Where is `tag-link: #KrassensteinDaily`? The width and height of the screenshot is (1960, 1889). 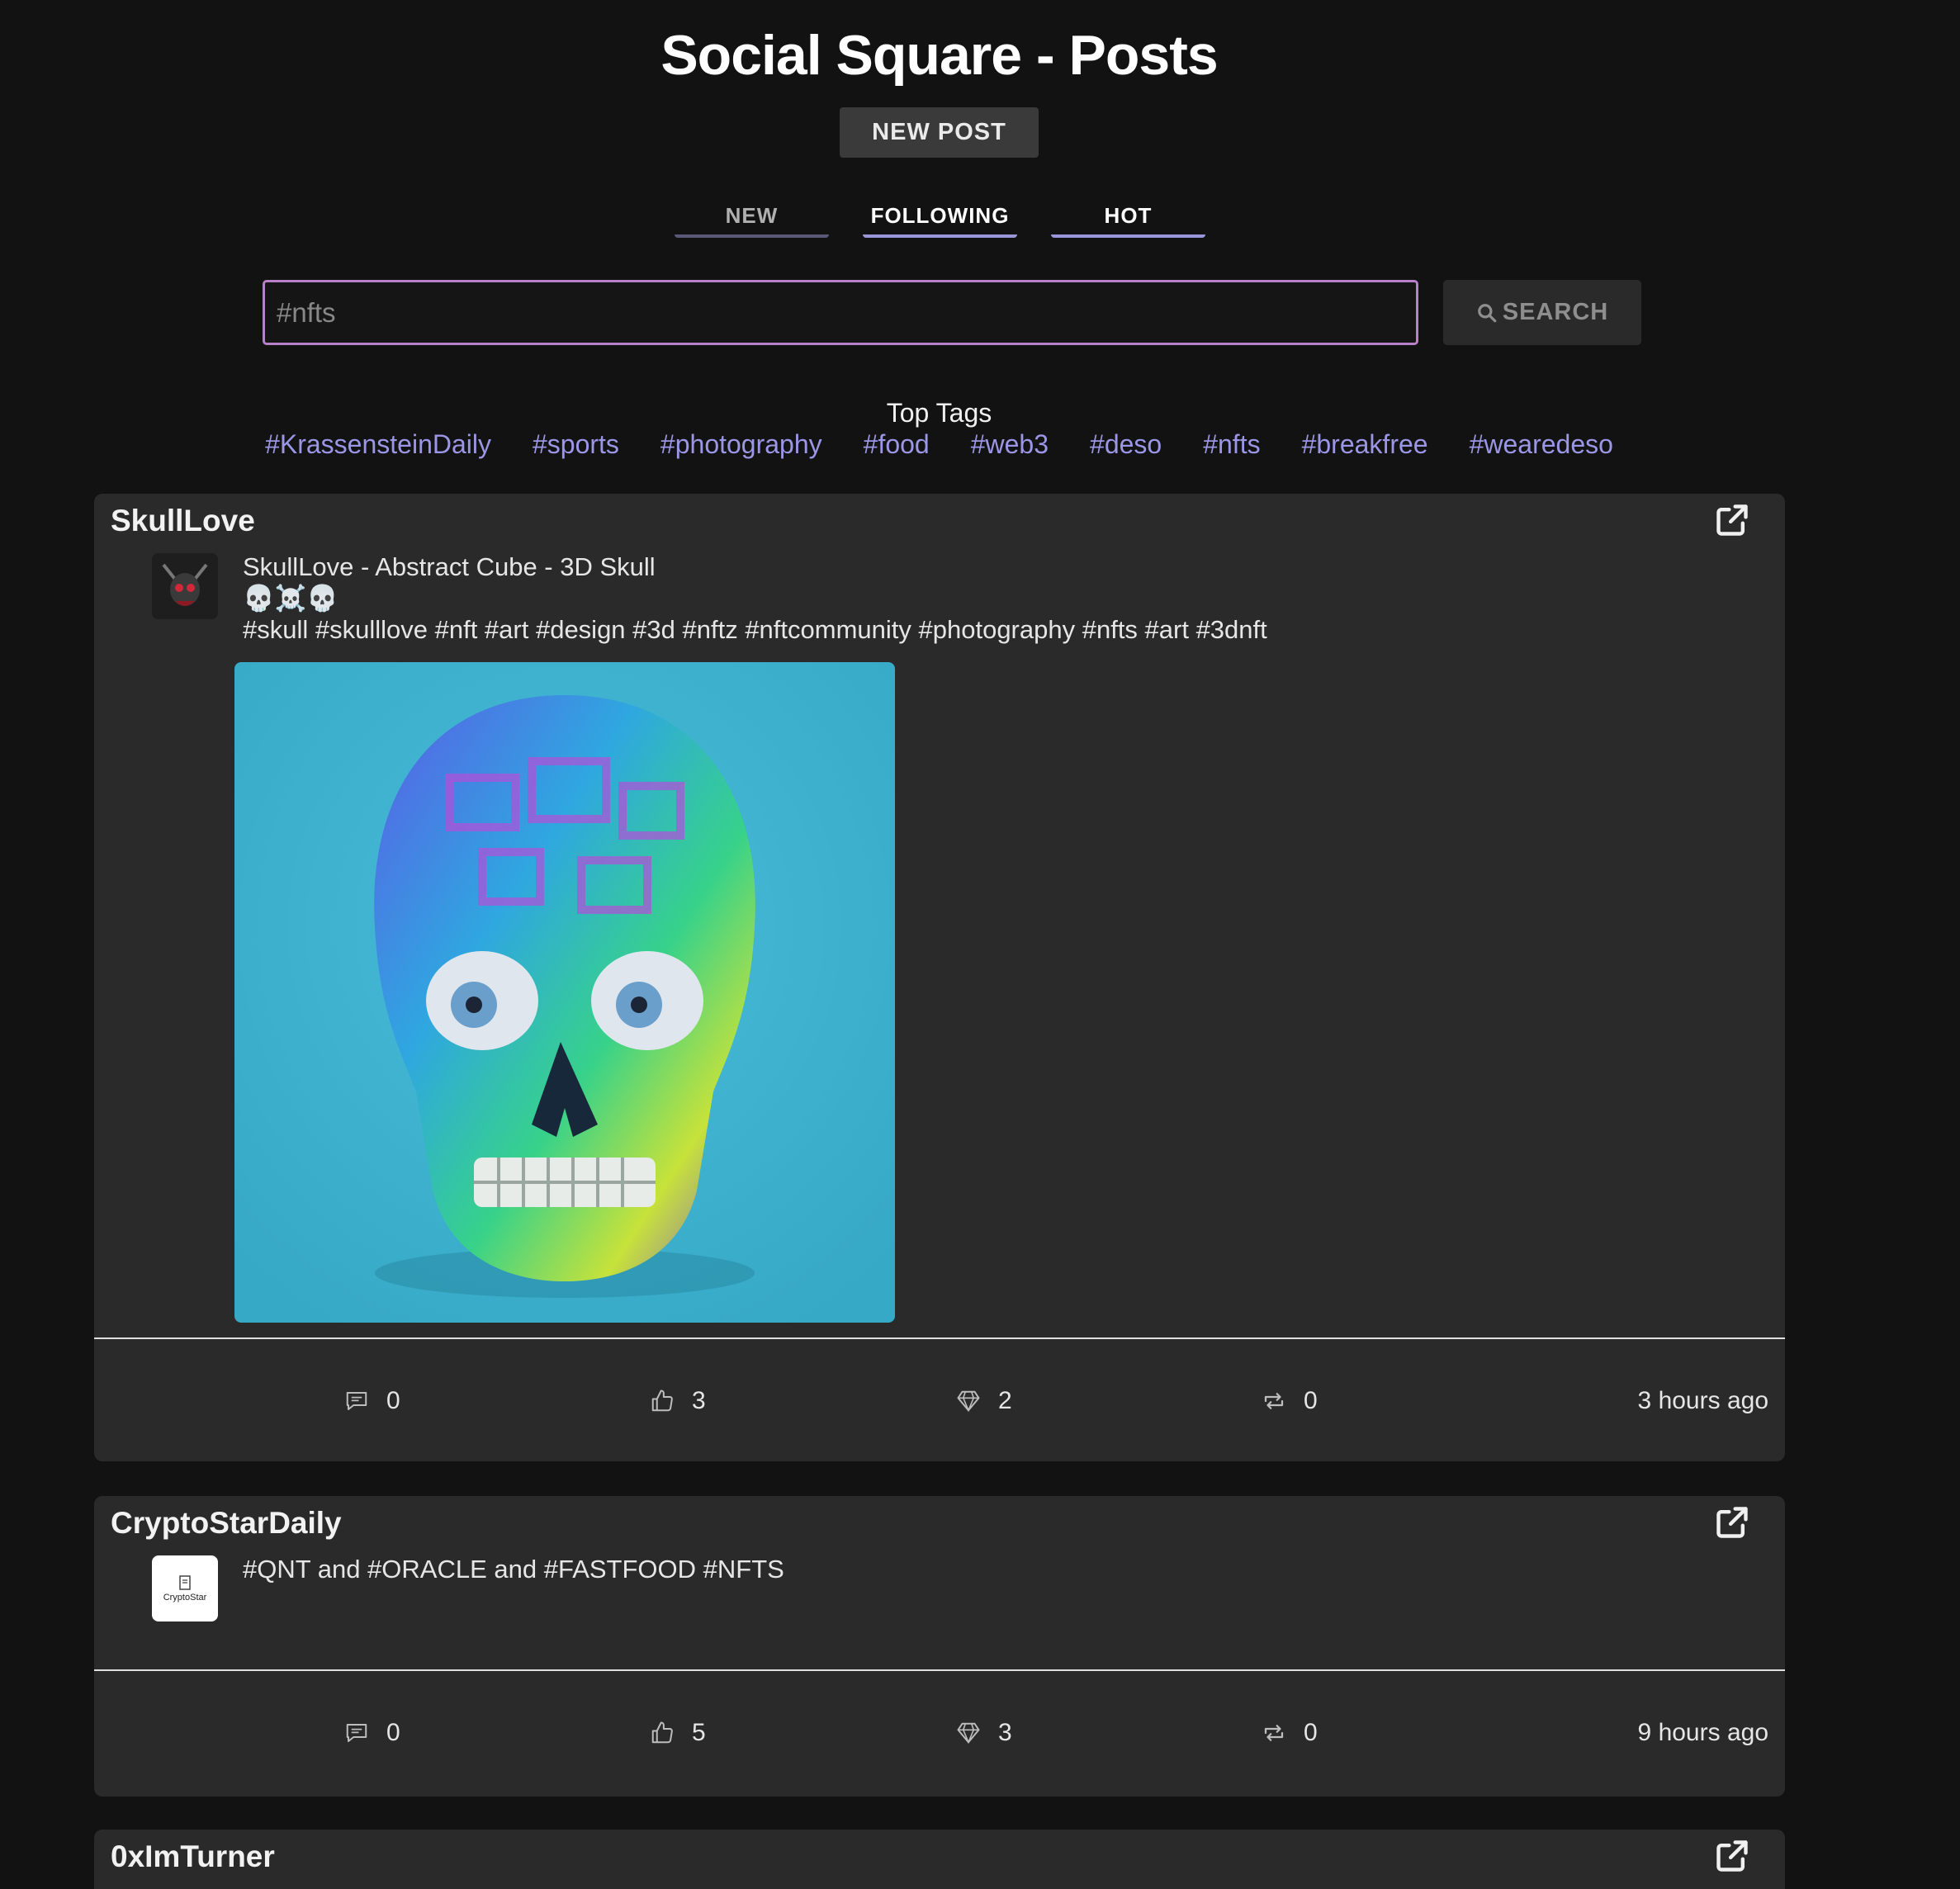 tag-link: #KrassensteinDaily is located at coordinates (378, 444).